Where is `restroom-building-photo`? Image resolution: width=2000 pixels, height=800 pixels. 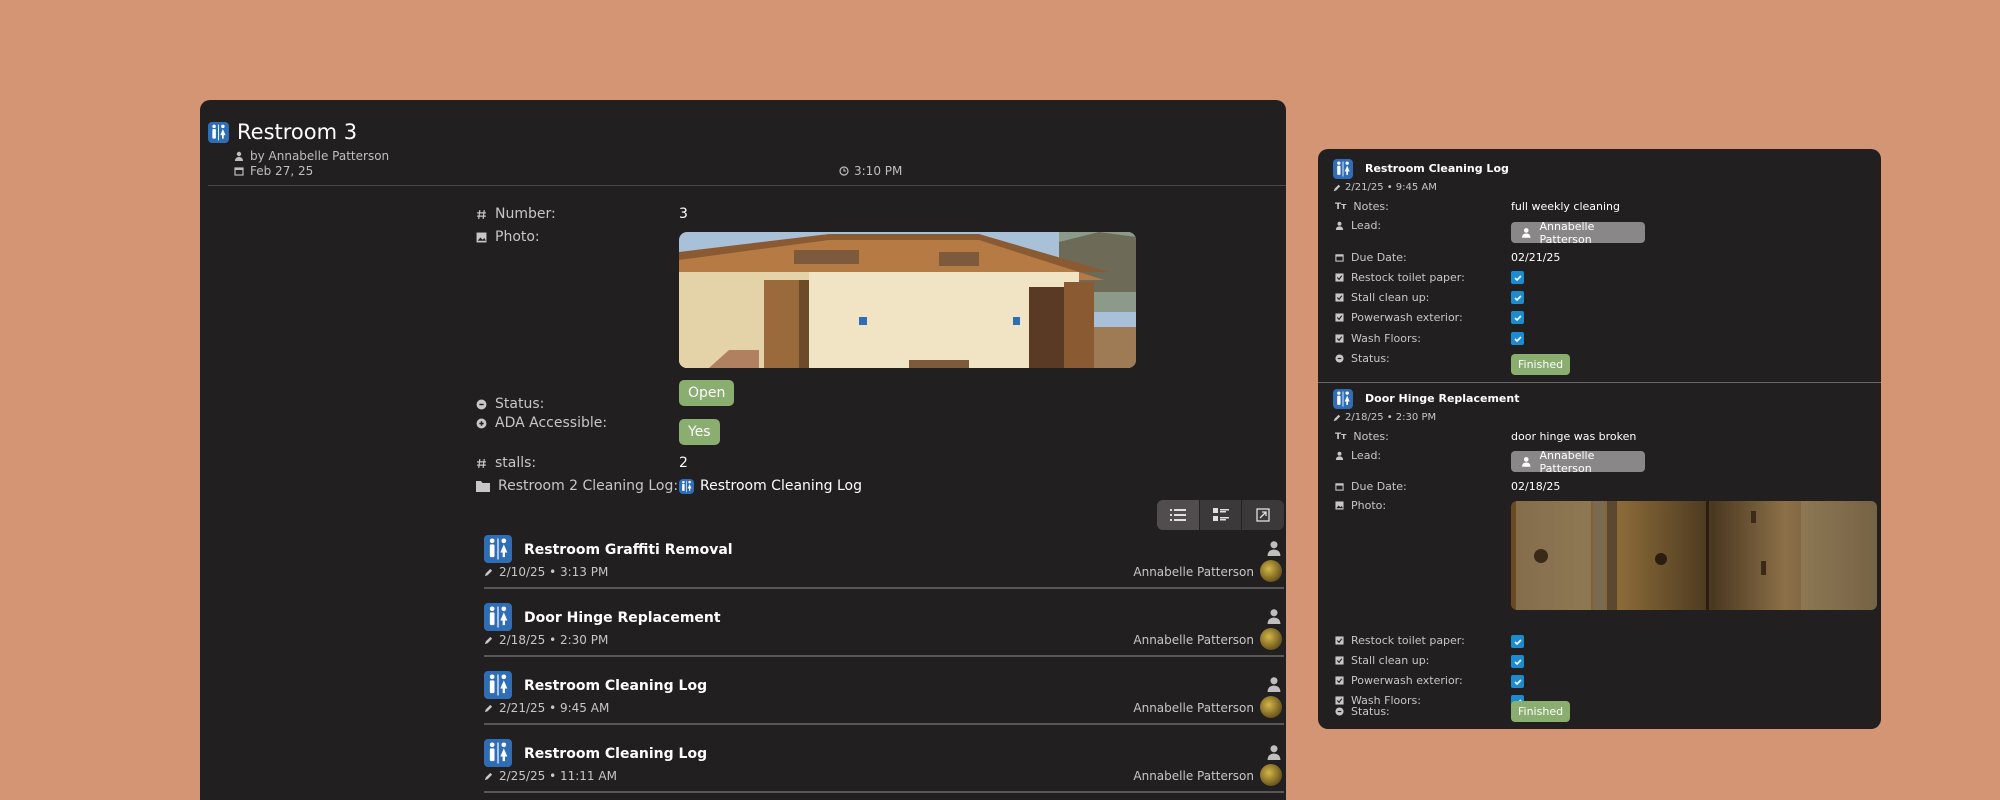 restroom-building-photo is located at coordinates (907, 300).